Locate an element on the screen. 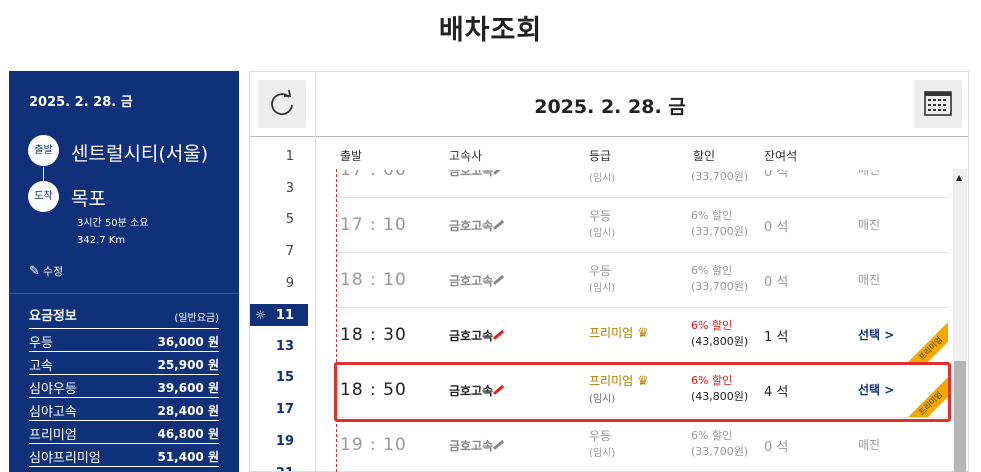 Image resolution: width=981 pixels, height=472 pixels. fare-price: 25,900 원 is located at coordinates (188, 365).